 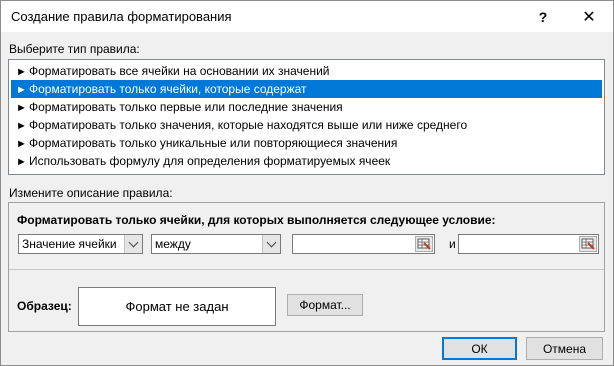 What do you see at coordinates (589, 16) in the screenshot?
I see `close-button: ✕` at bounding box center [589, 16].